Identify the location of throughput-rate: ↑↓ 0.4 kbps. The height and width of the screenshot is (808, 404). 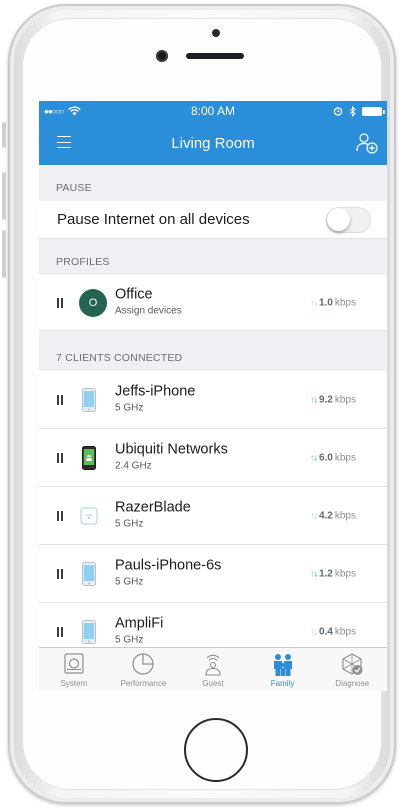
(333, 631).